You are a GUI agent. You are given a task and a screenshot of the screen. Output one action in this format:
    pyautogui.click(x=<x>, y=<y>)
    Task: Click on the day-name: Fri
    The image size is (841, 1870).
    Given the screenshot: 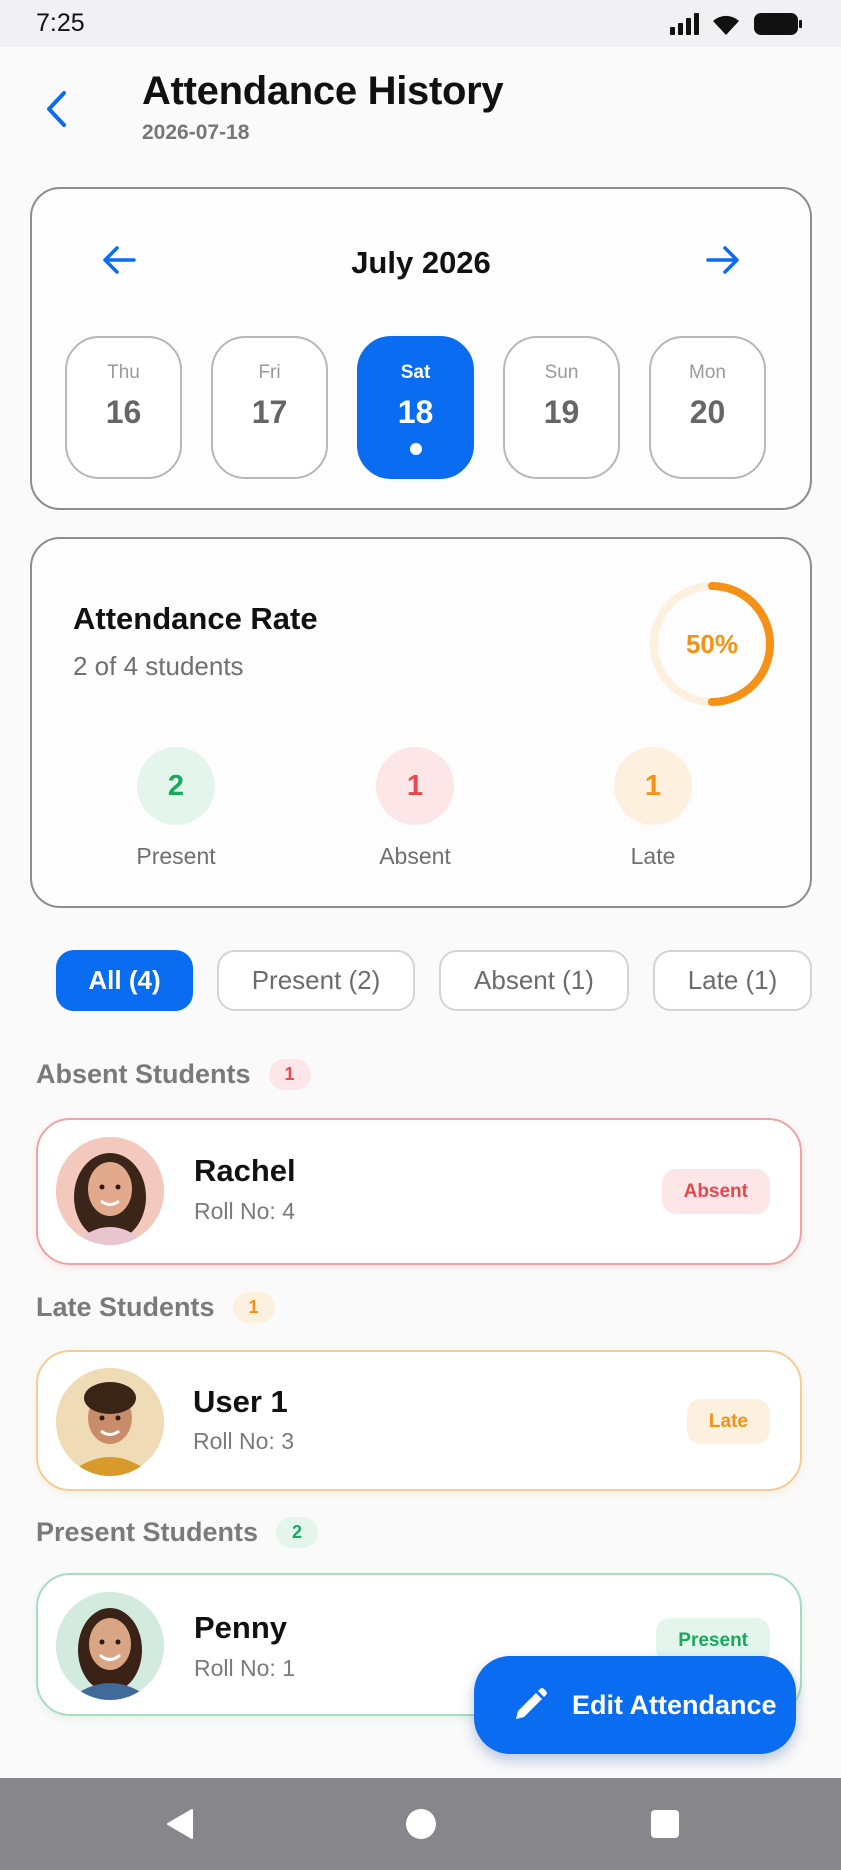 What is the action you would take?
    pyautogui.click(x=269, y=372)
    